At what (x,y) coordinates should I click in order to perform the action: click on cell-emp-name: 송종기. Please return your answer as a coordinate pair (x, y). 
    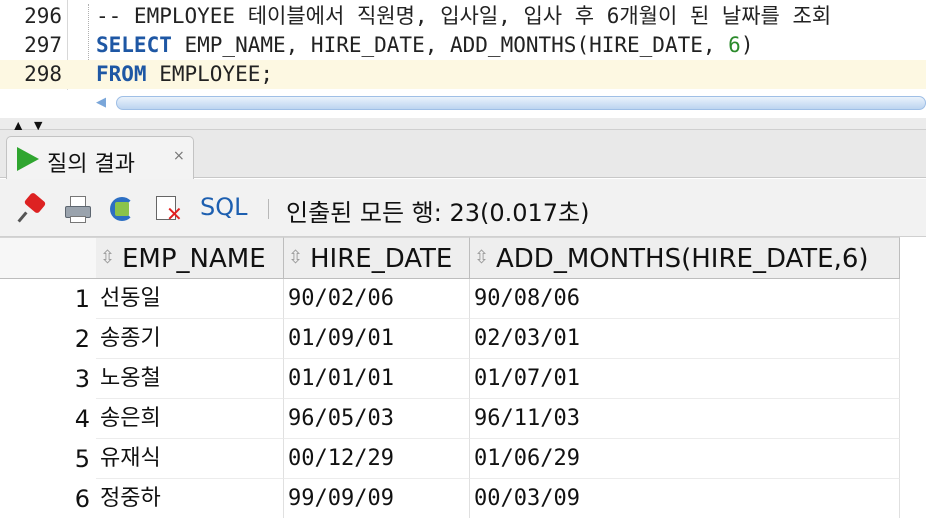
    Looking at the image, I should click on (190, 339).